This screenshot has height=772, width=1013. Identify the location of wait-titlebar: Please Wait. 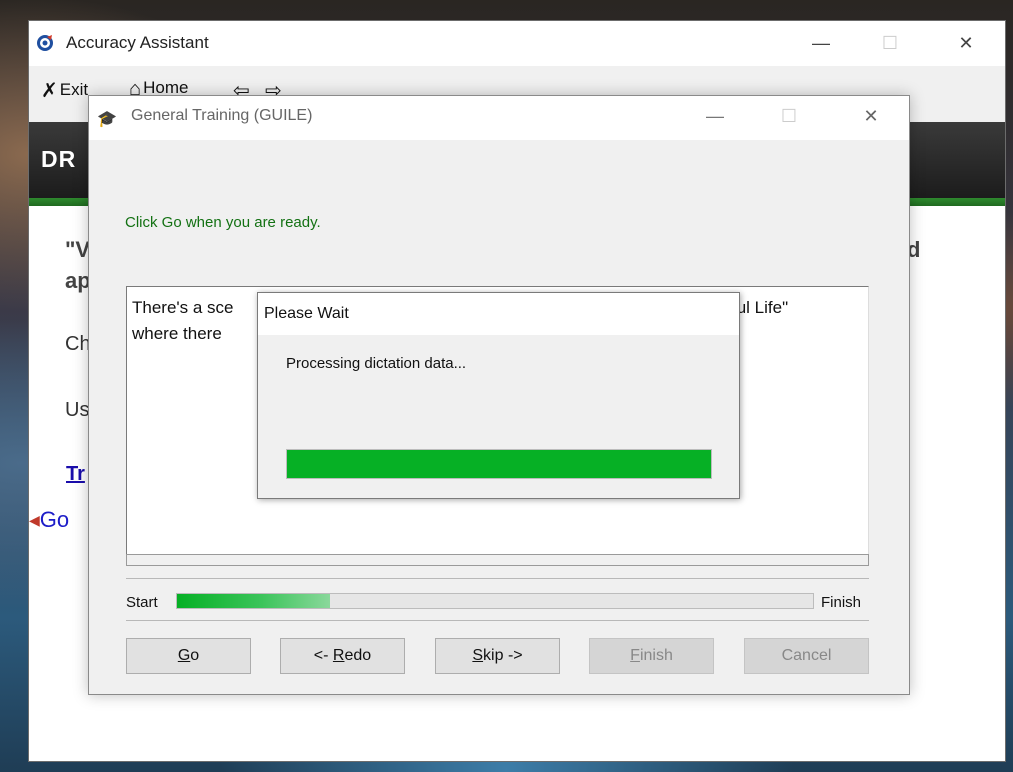
(498, 314).